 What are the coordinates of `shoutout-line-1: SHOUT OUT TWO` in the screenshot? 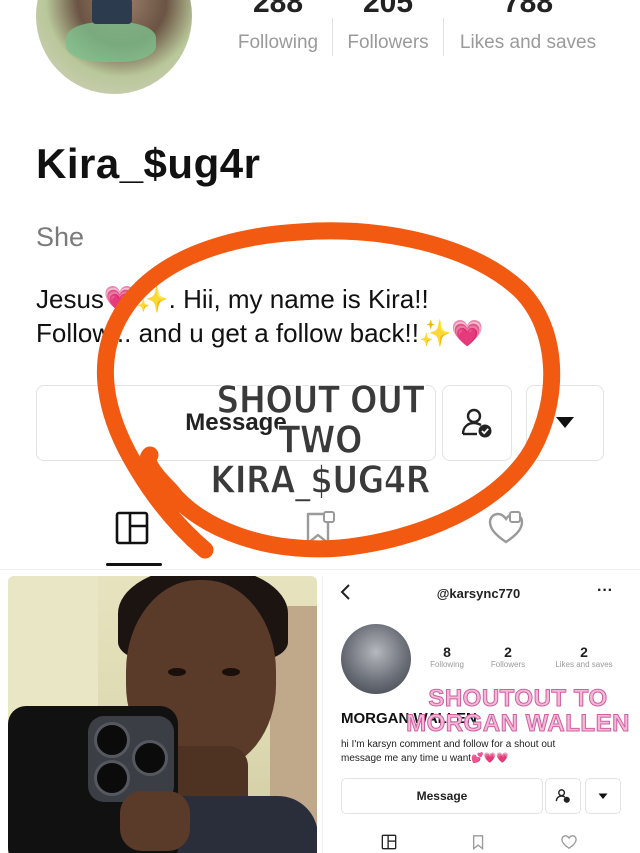 It's located at (320, 420).